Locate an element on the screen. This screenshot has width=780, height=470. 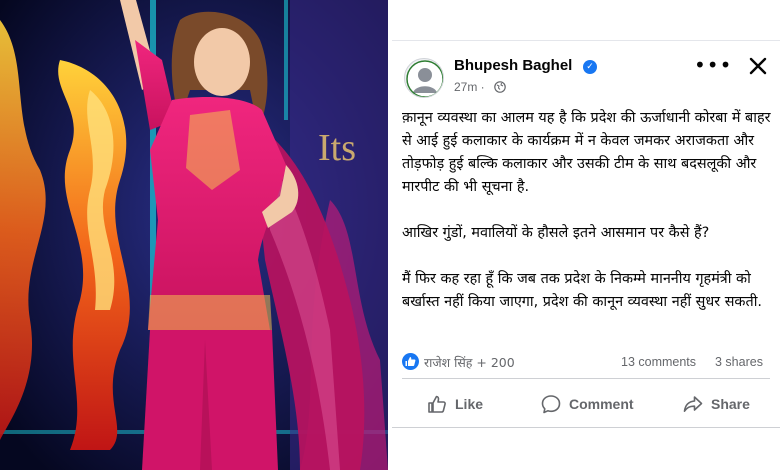
thumbs-up-icon is located at coordinates (437, 404).